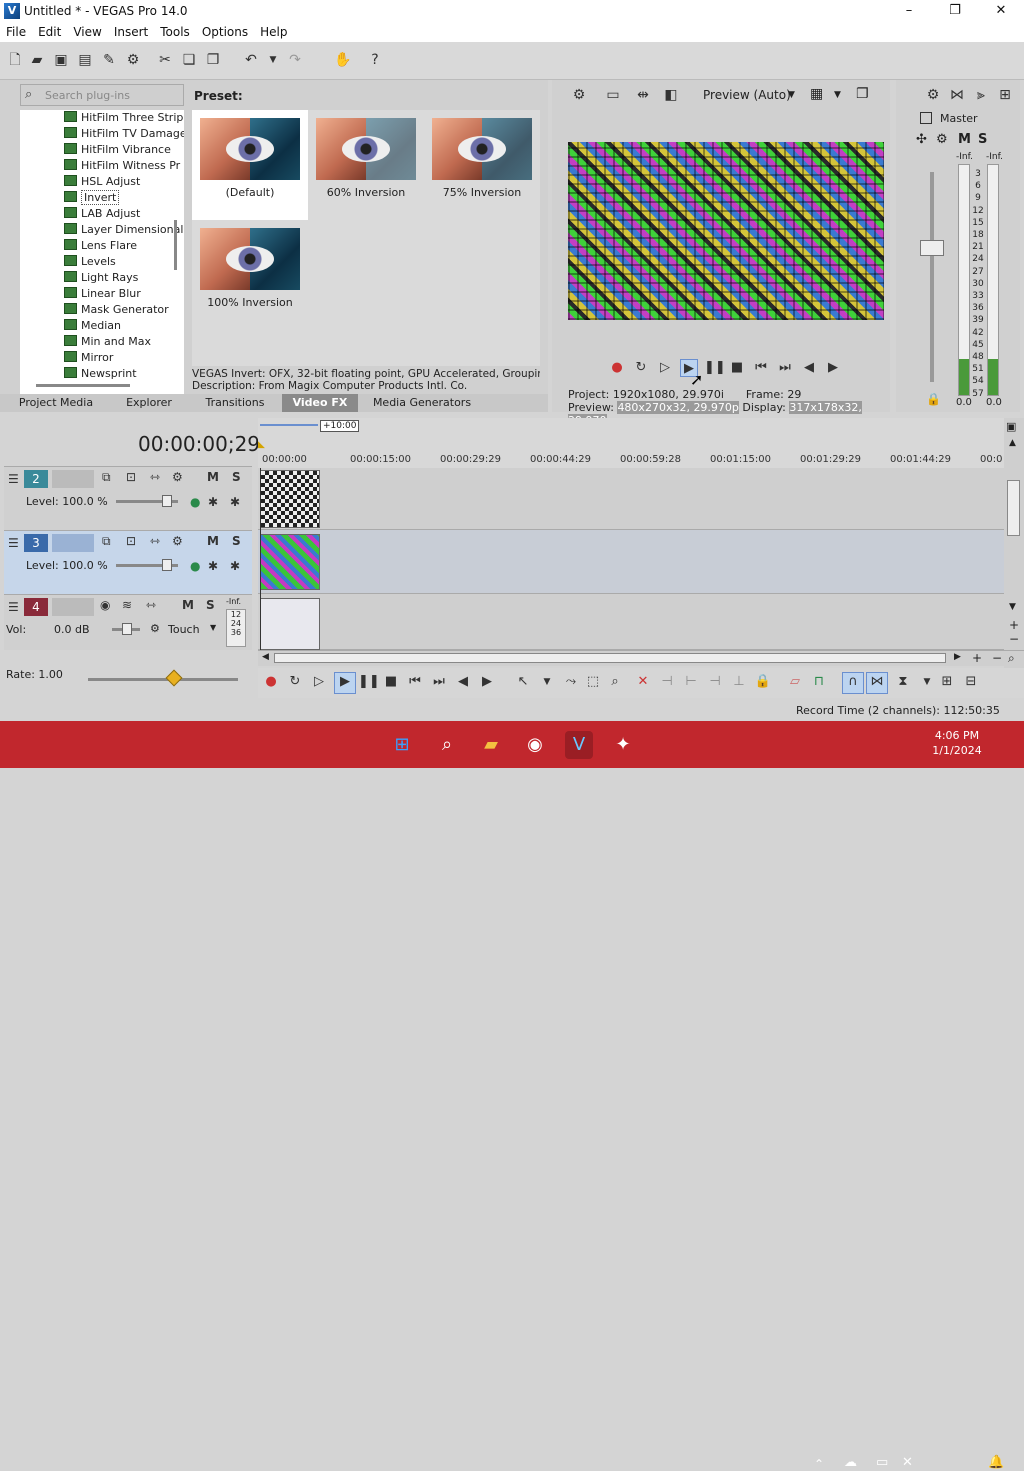  What do you see at coordinates (877, 683) in the screenshot?
I see `auto-crossfade-icon: ⋈` at bounding box center [877, 683].